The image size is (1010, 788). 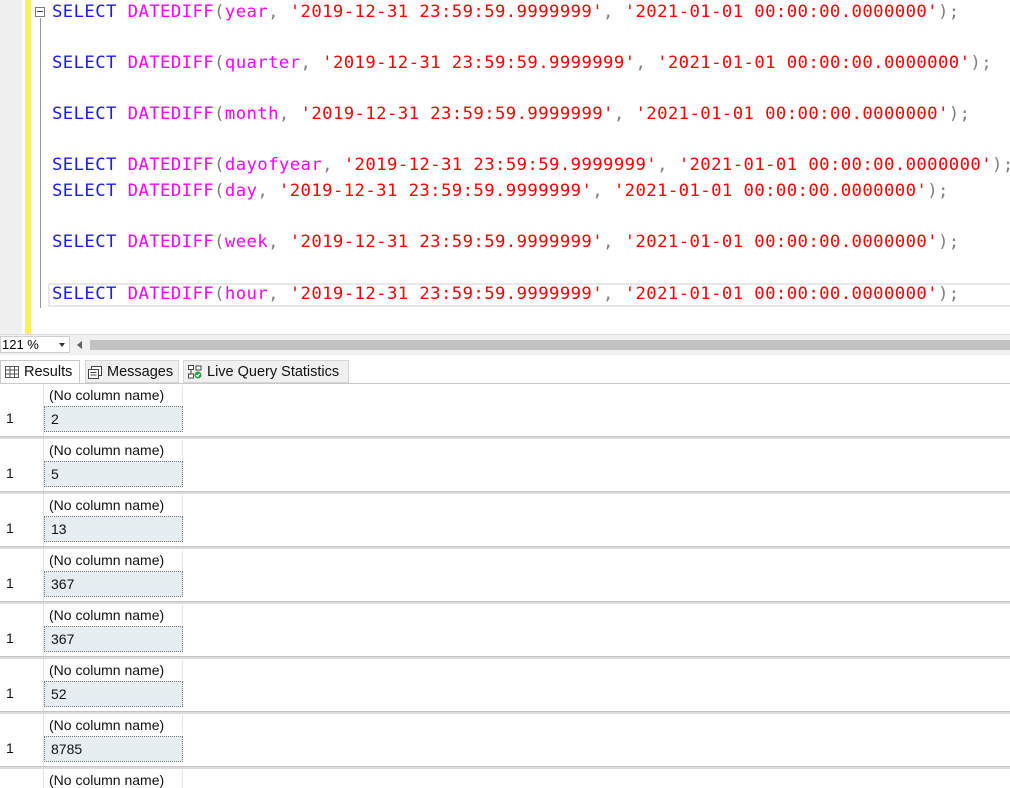 I want to click on datepart-argument: dayofyear, so click(x=273, y=165).